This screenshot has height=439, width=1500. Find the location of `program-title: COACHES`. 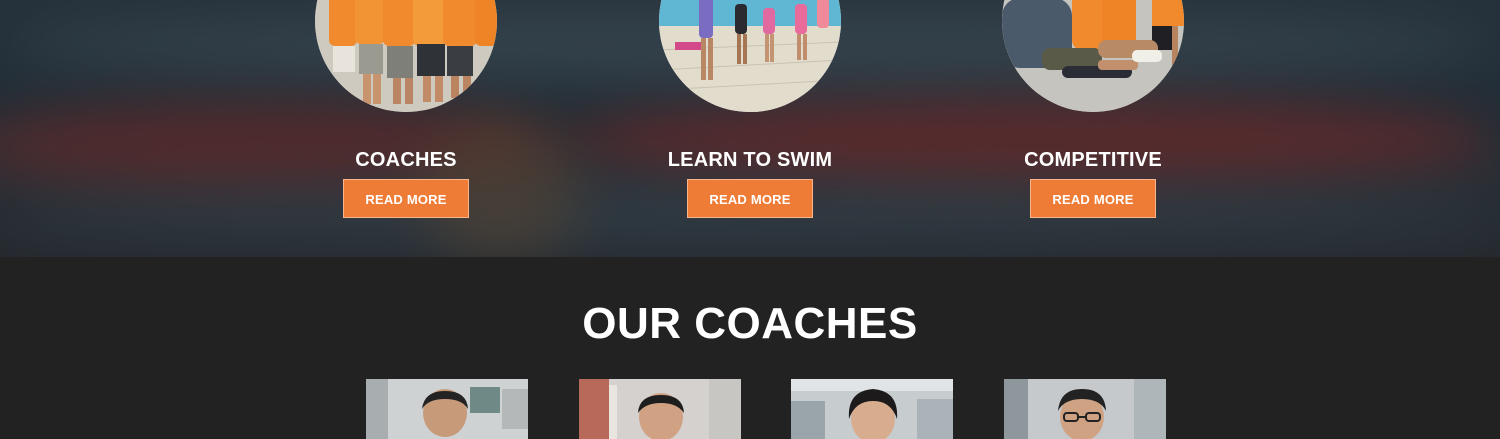

program-title: COACHES is located at coordinates (406, 160).